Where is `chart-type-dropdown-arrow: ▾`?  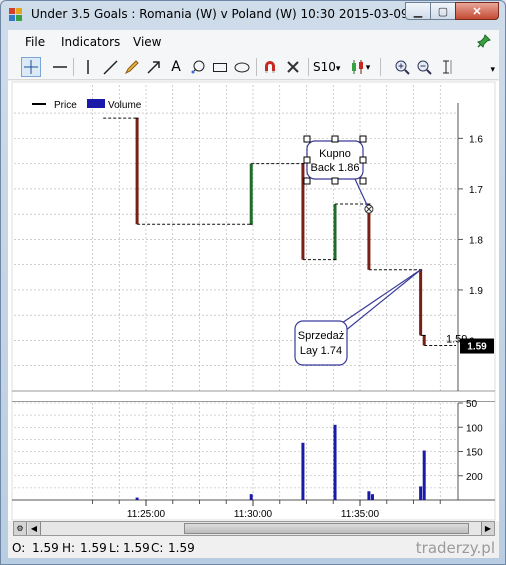 chart-type-dropdown-arrow: ▾ is located at coordinates (368, 66).